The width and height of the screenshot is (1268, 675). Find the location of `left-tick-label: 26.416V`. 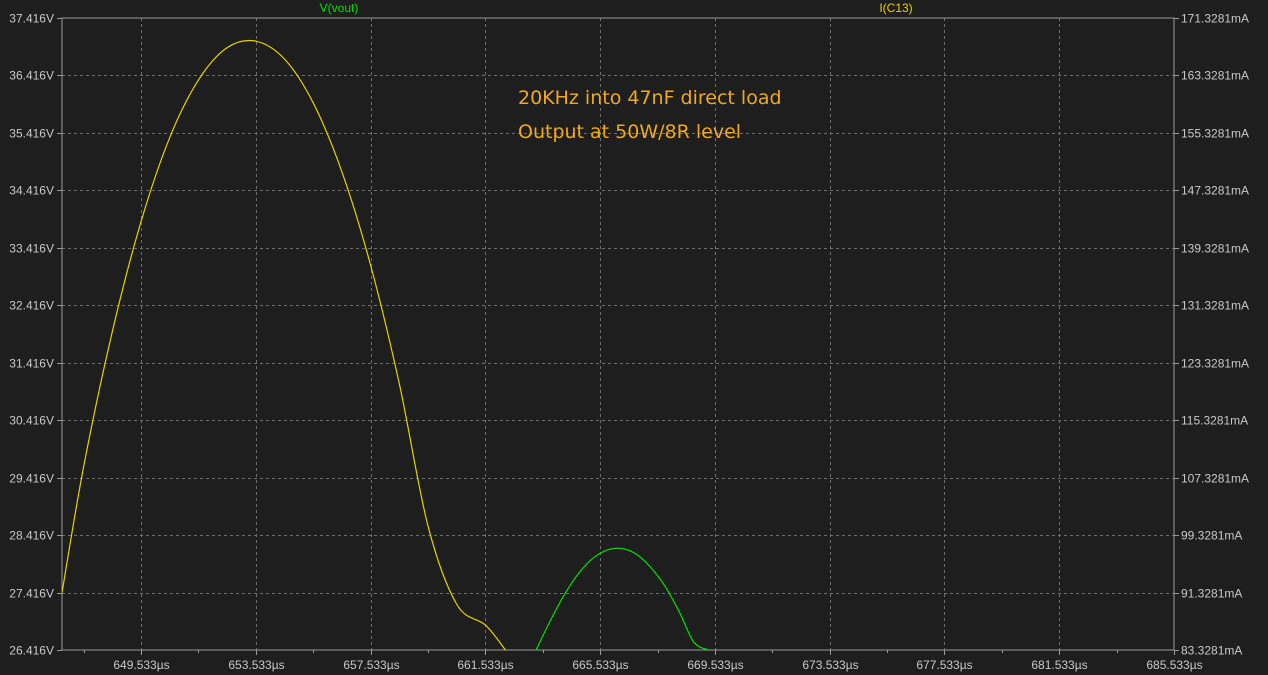

left-tick-label: 26.416V is located at coordinates (31, 651).